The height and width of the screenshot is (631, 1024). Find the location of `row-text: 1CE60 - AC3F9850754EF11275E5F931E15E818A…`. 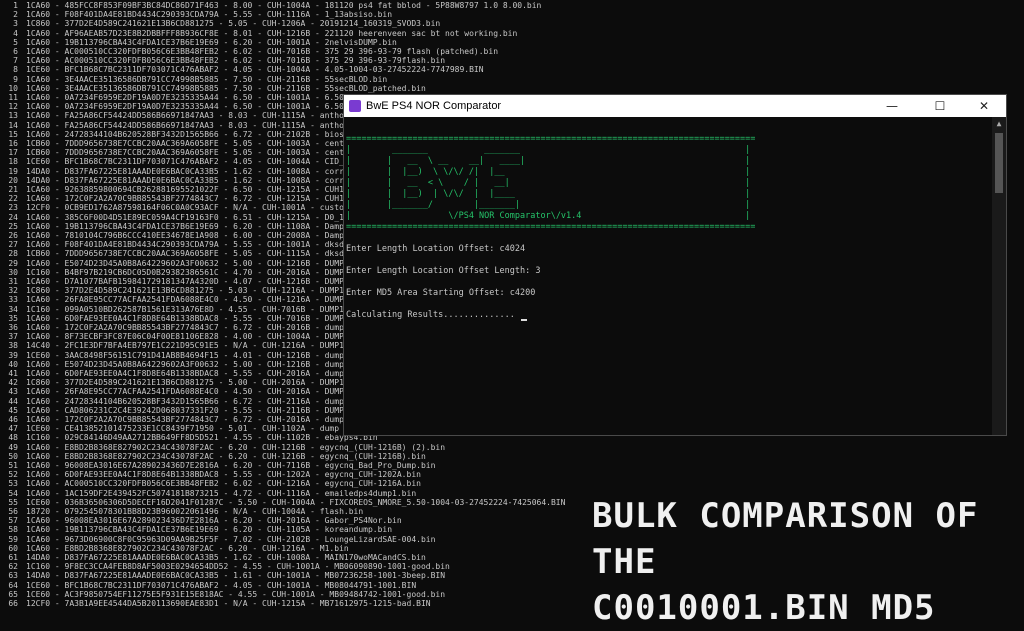

row-text: 1CE60 - AC3F9850754EF11275E5F931E15E818A… is located at coordinates (236, 594).